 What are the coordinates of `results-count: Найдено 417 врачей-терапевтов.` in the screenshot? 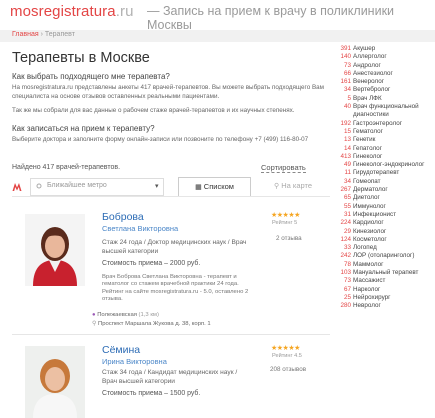 It's located at (66, 167).